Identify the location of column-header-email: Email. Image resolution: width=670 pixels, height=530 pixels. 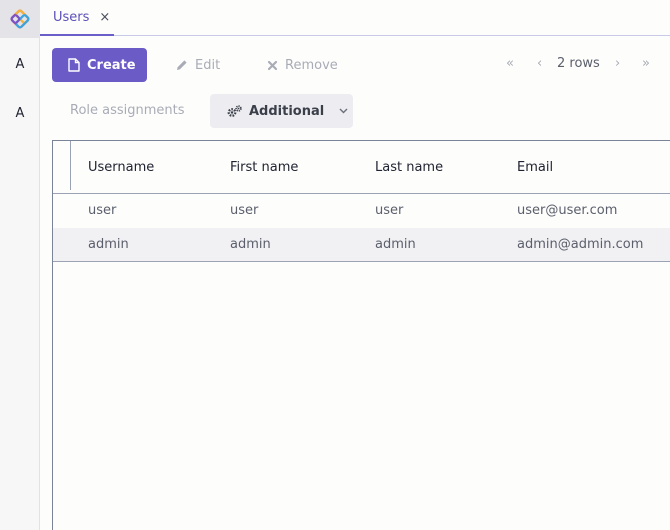
(535, 167).